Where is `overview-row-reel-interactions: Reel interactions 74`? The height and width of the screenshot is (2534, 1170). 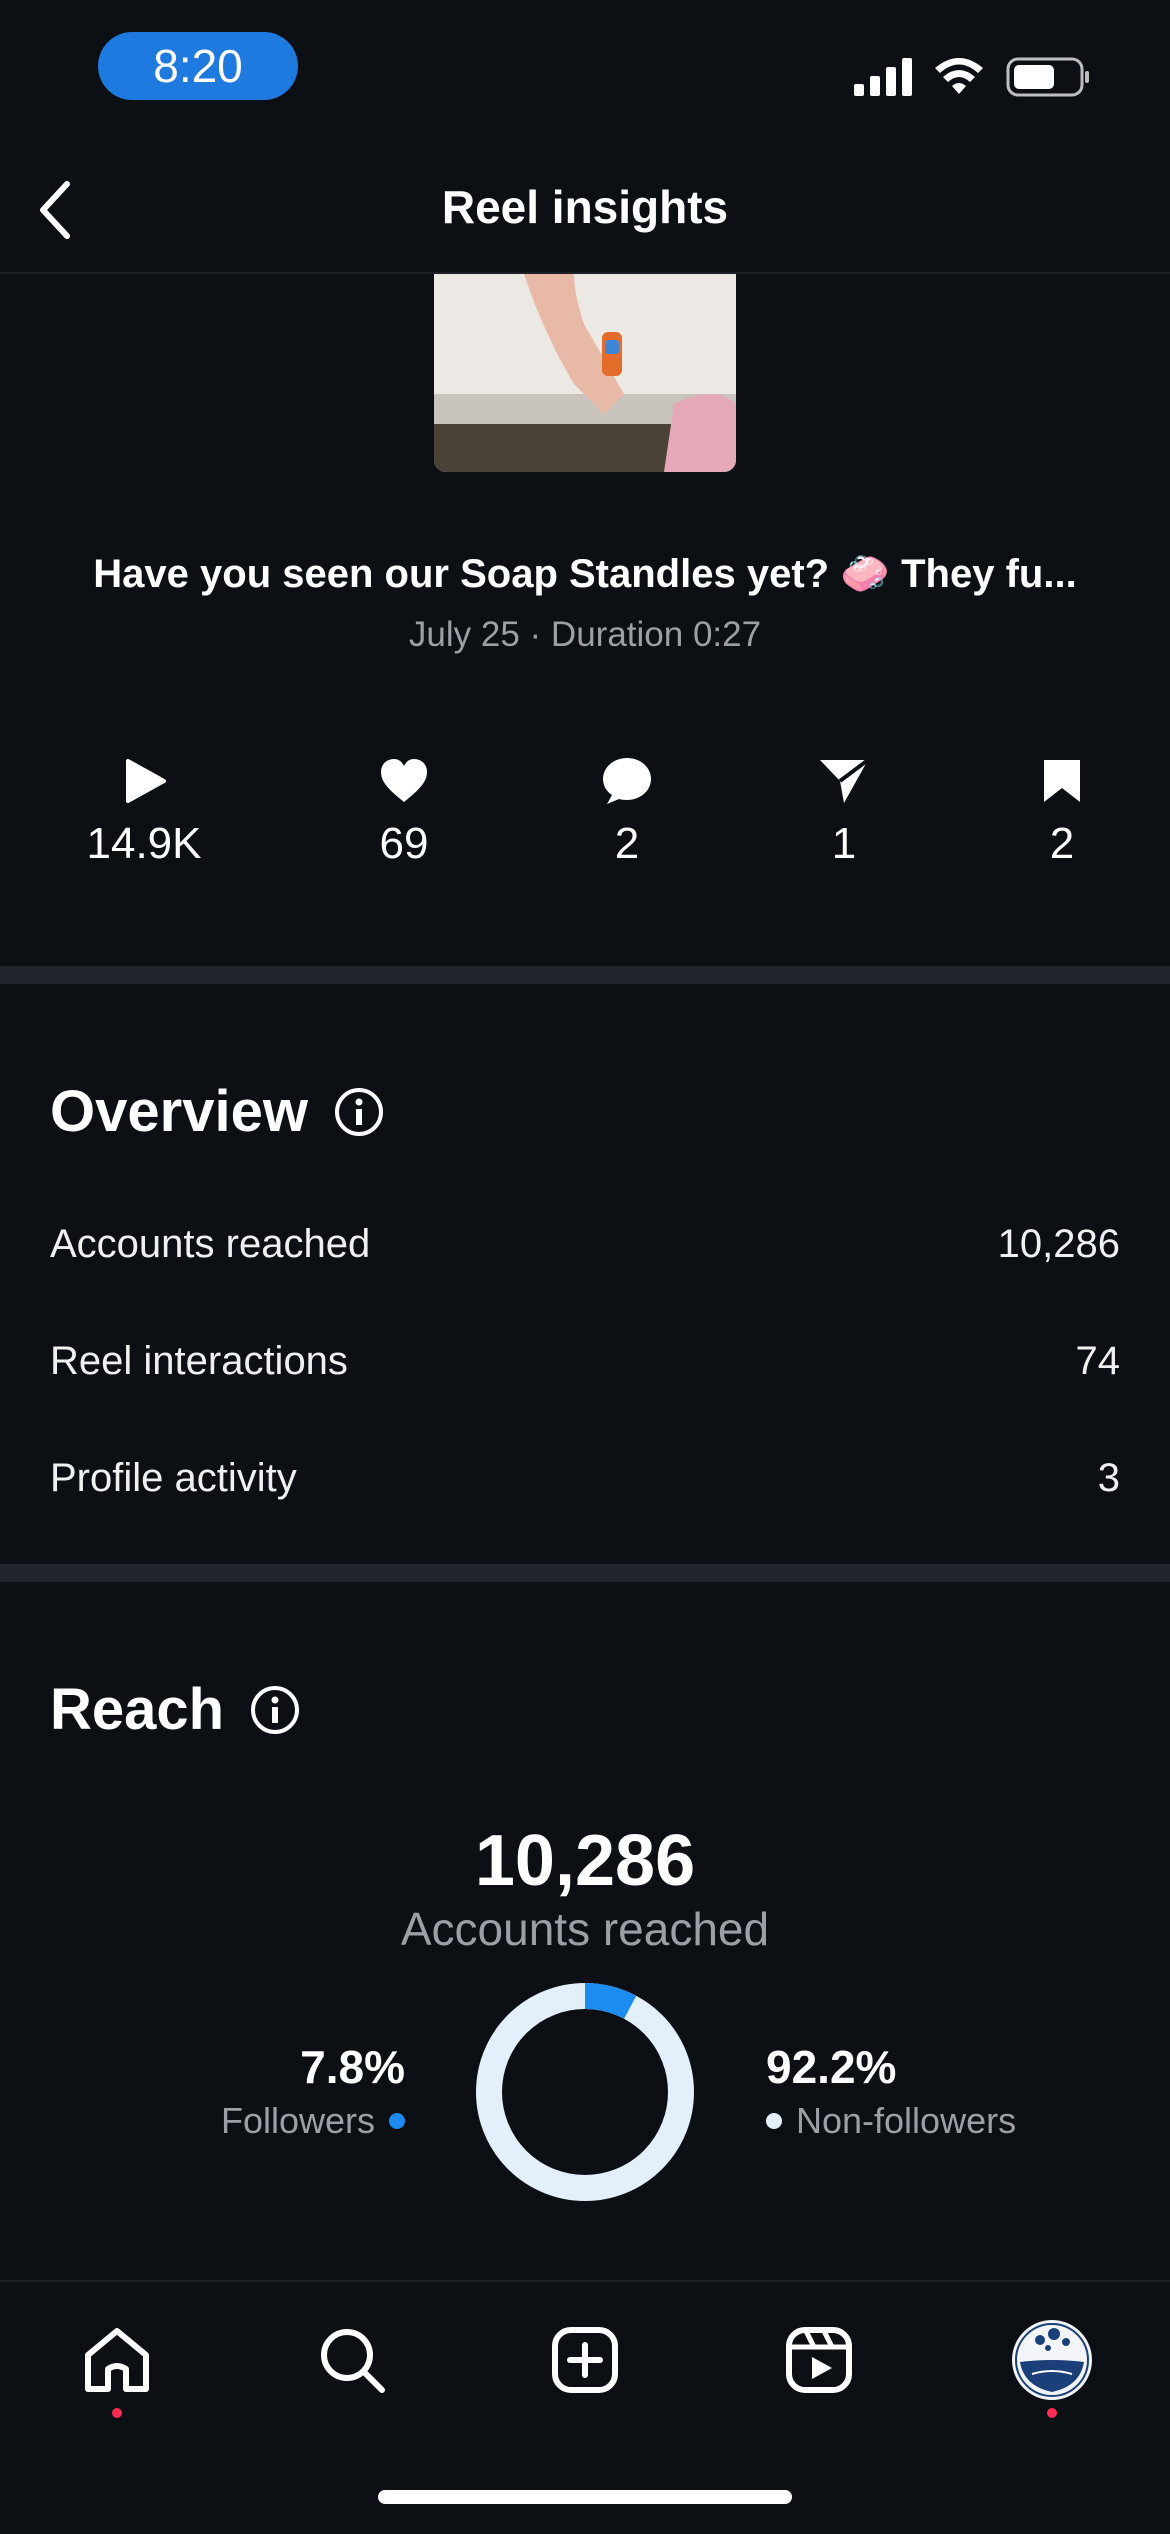
overview-row-reel-interactions: Reel interactions 74 is located at coordinates (585, 1361).